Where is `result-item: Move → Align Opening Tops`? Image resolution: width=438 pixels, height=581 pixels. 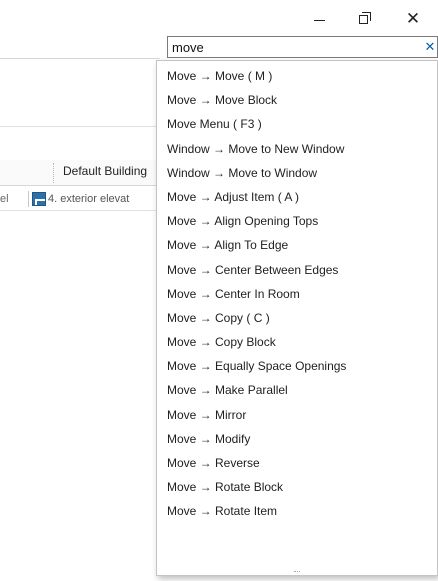 result-item: Move → Align Opening Tops is located at coordinates (297, 221).